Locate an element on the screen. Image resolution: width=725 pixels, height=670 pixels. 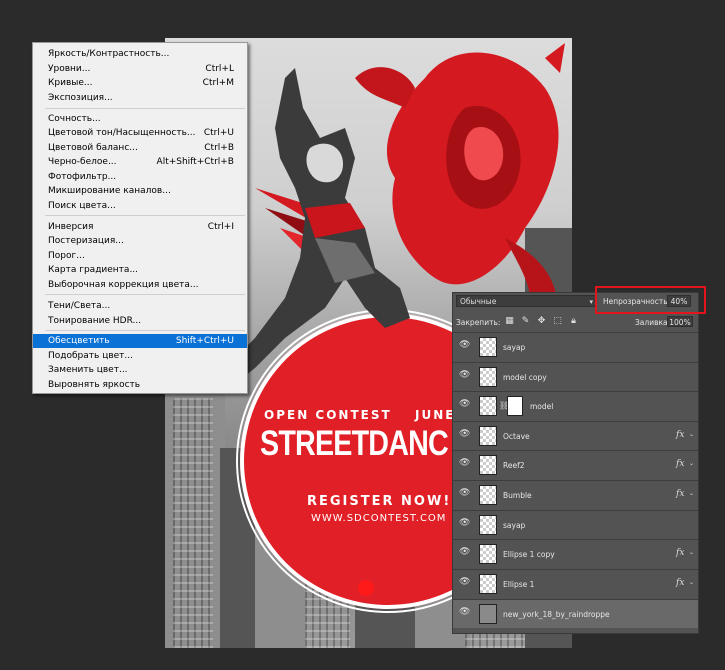
layer-name: Reef2 is located at coordinates (514, 465).